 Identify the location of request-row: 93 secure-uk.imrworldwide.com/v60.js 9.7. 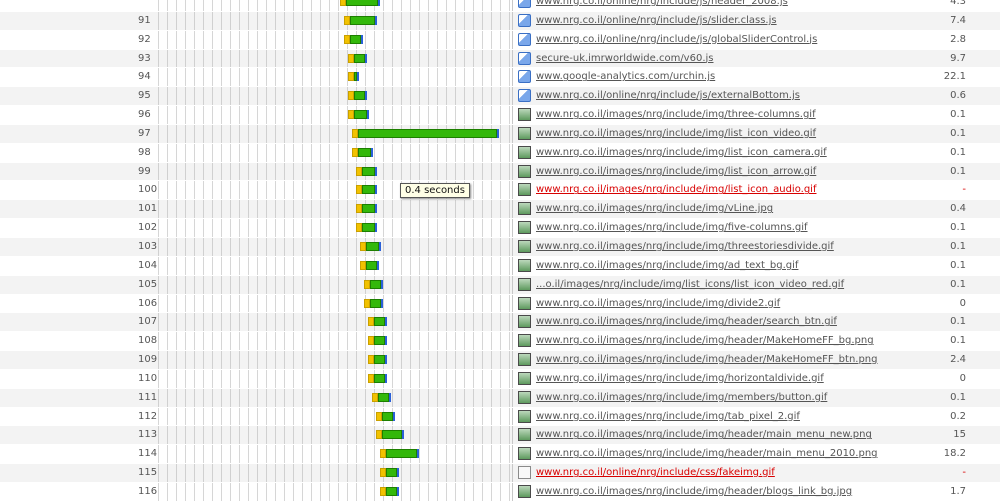
(500, 59).